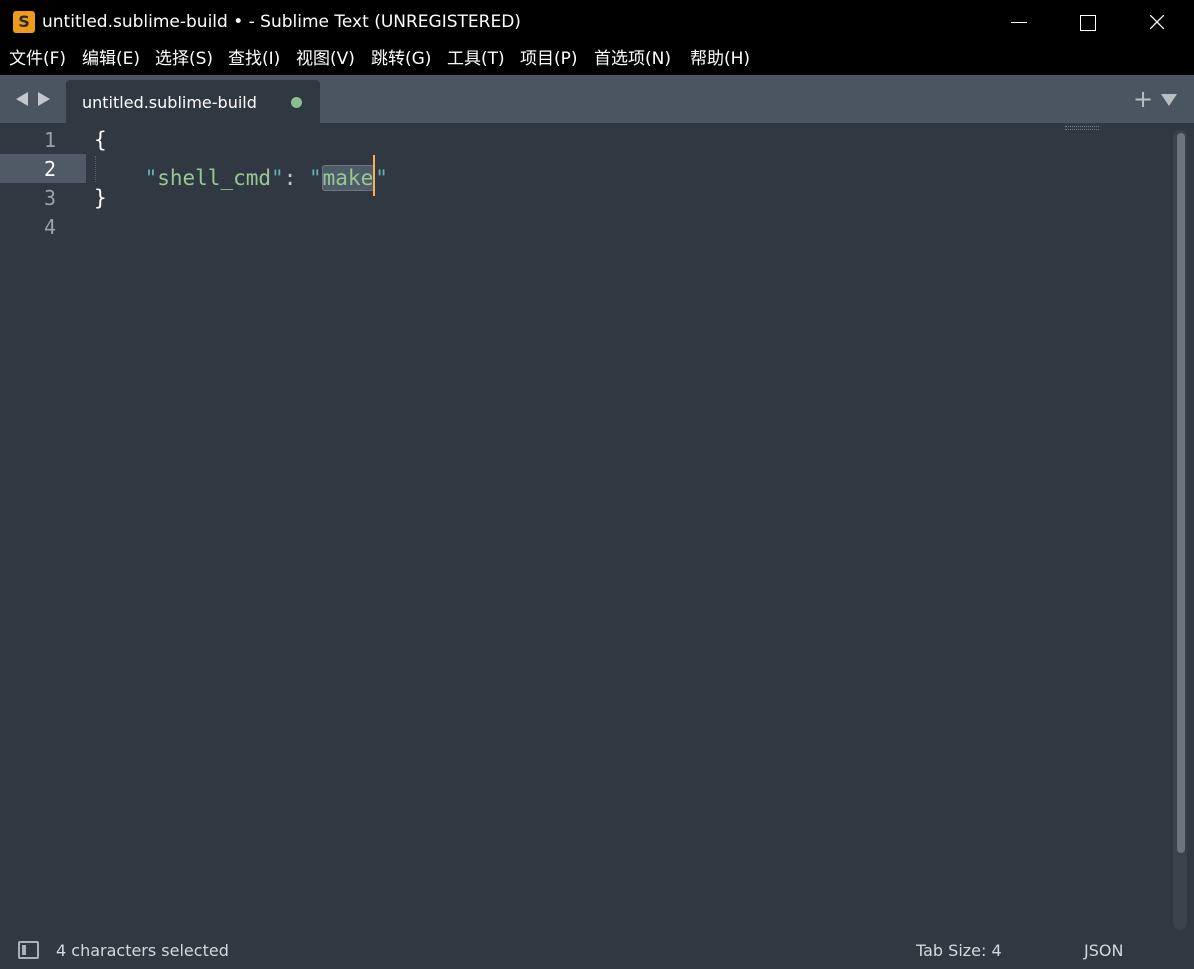 The width and height of the screenshot is (1194, 969). What do you see at coordinates (49, 198) in the screenshot?
I see `line-number: 3` at bounding box center [49, 198].